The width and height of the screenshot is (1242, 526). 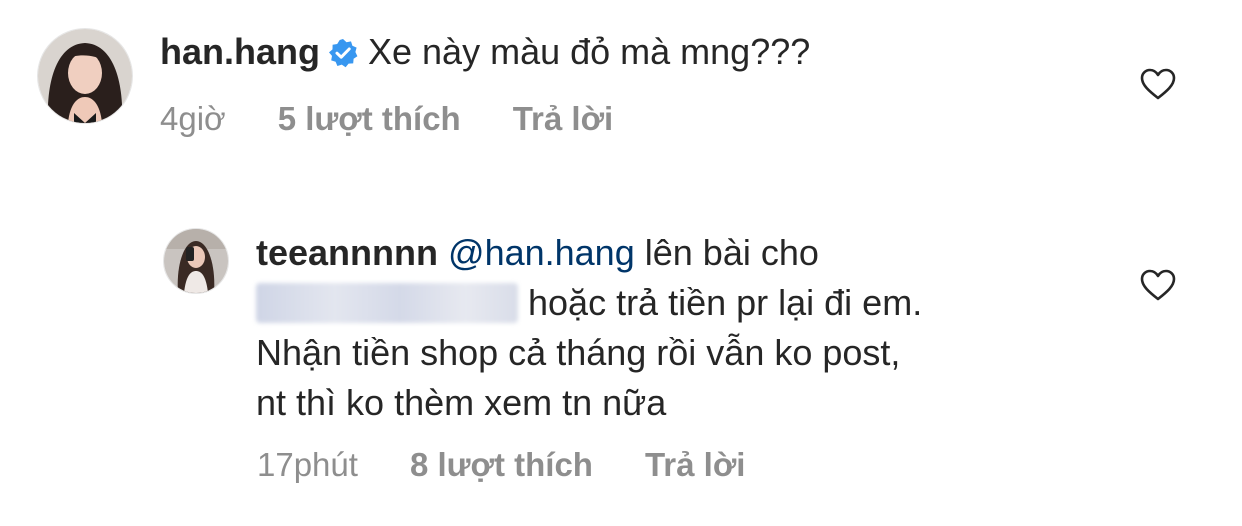 I want to click on comment-text: nt thì ko thèm xem tn nữa, so click(x=461, y=402).